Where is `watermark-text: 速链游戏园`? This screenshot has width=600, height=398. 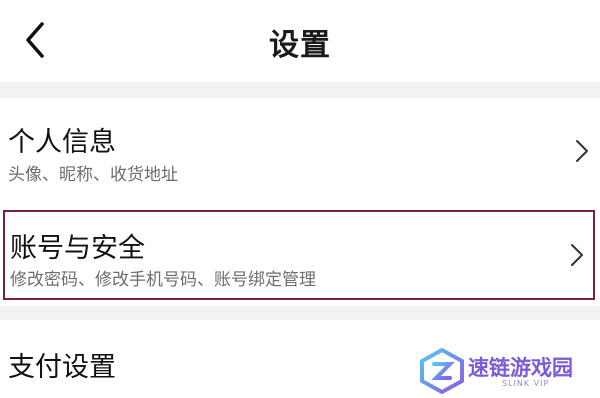
watermark-text: 速链游戏园 is located at coordinates (520, 368).